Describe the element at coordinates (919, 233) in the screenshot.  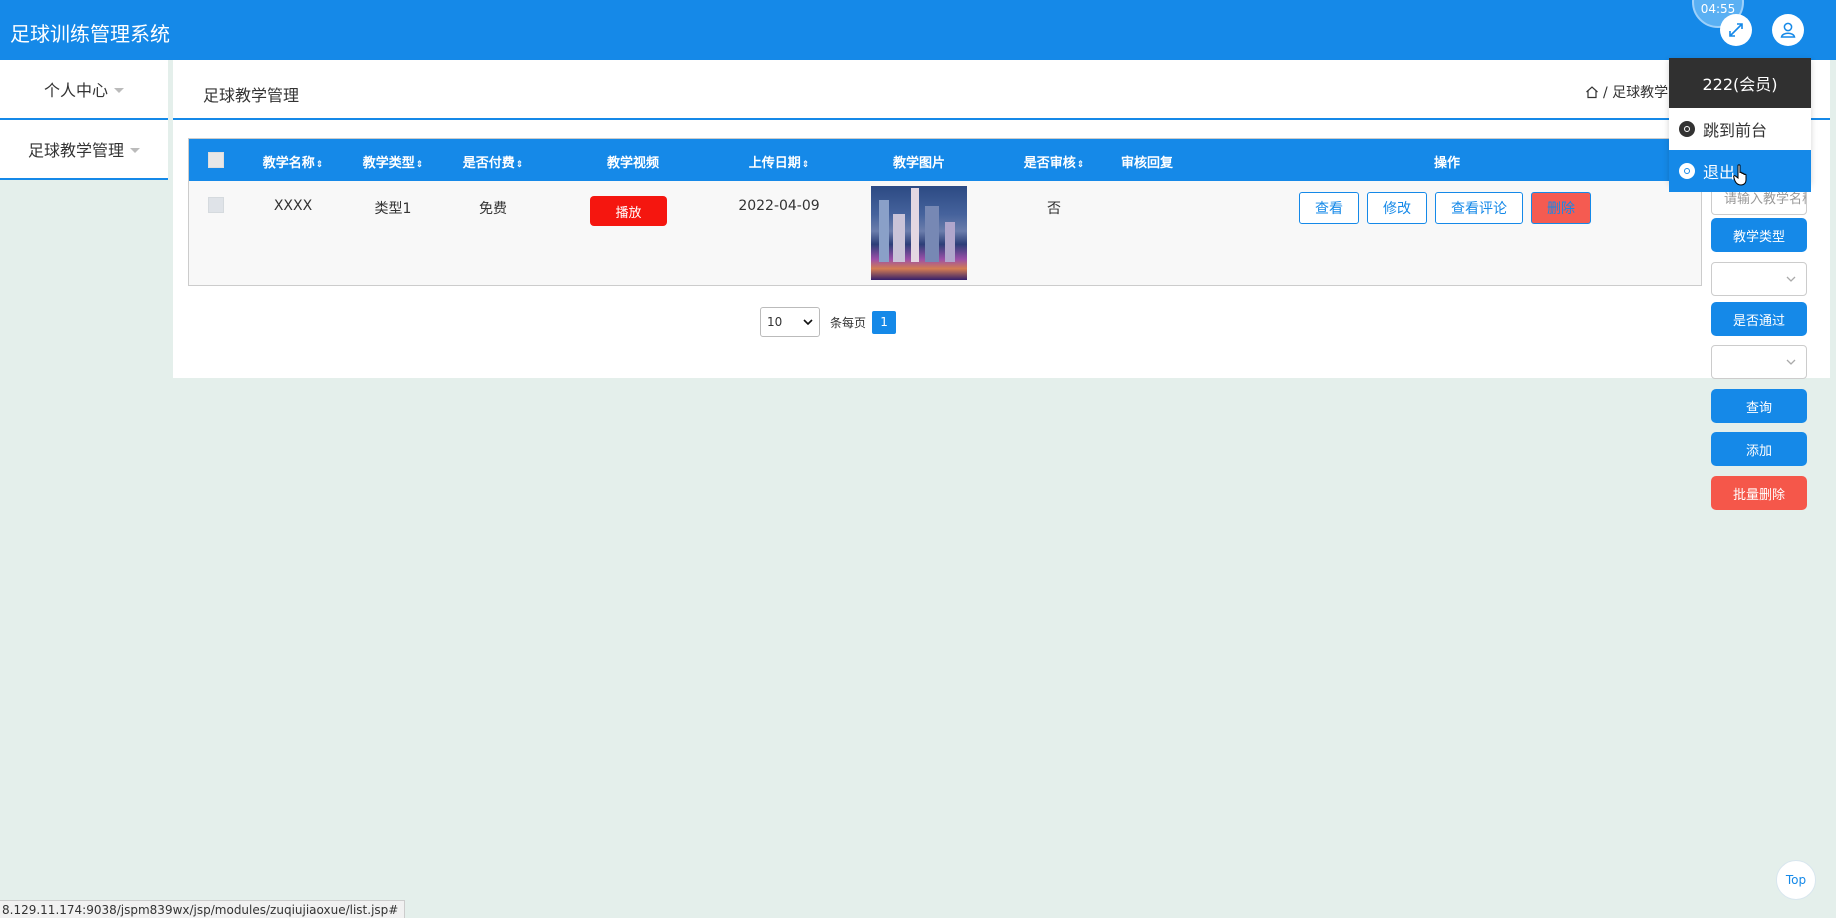
I see `teaching-image-thumbnail` at that location.